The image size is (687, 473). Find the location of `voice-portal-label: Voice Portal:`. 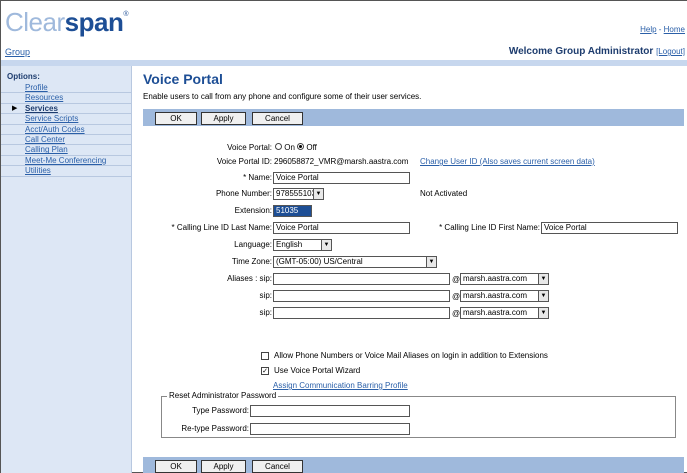

voice-portal-label: Voice Portal: is located at coordinates (249, 147).